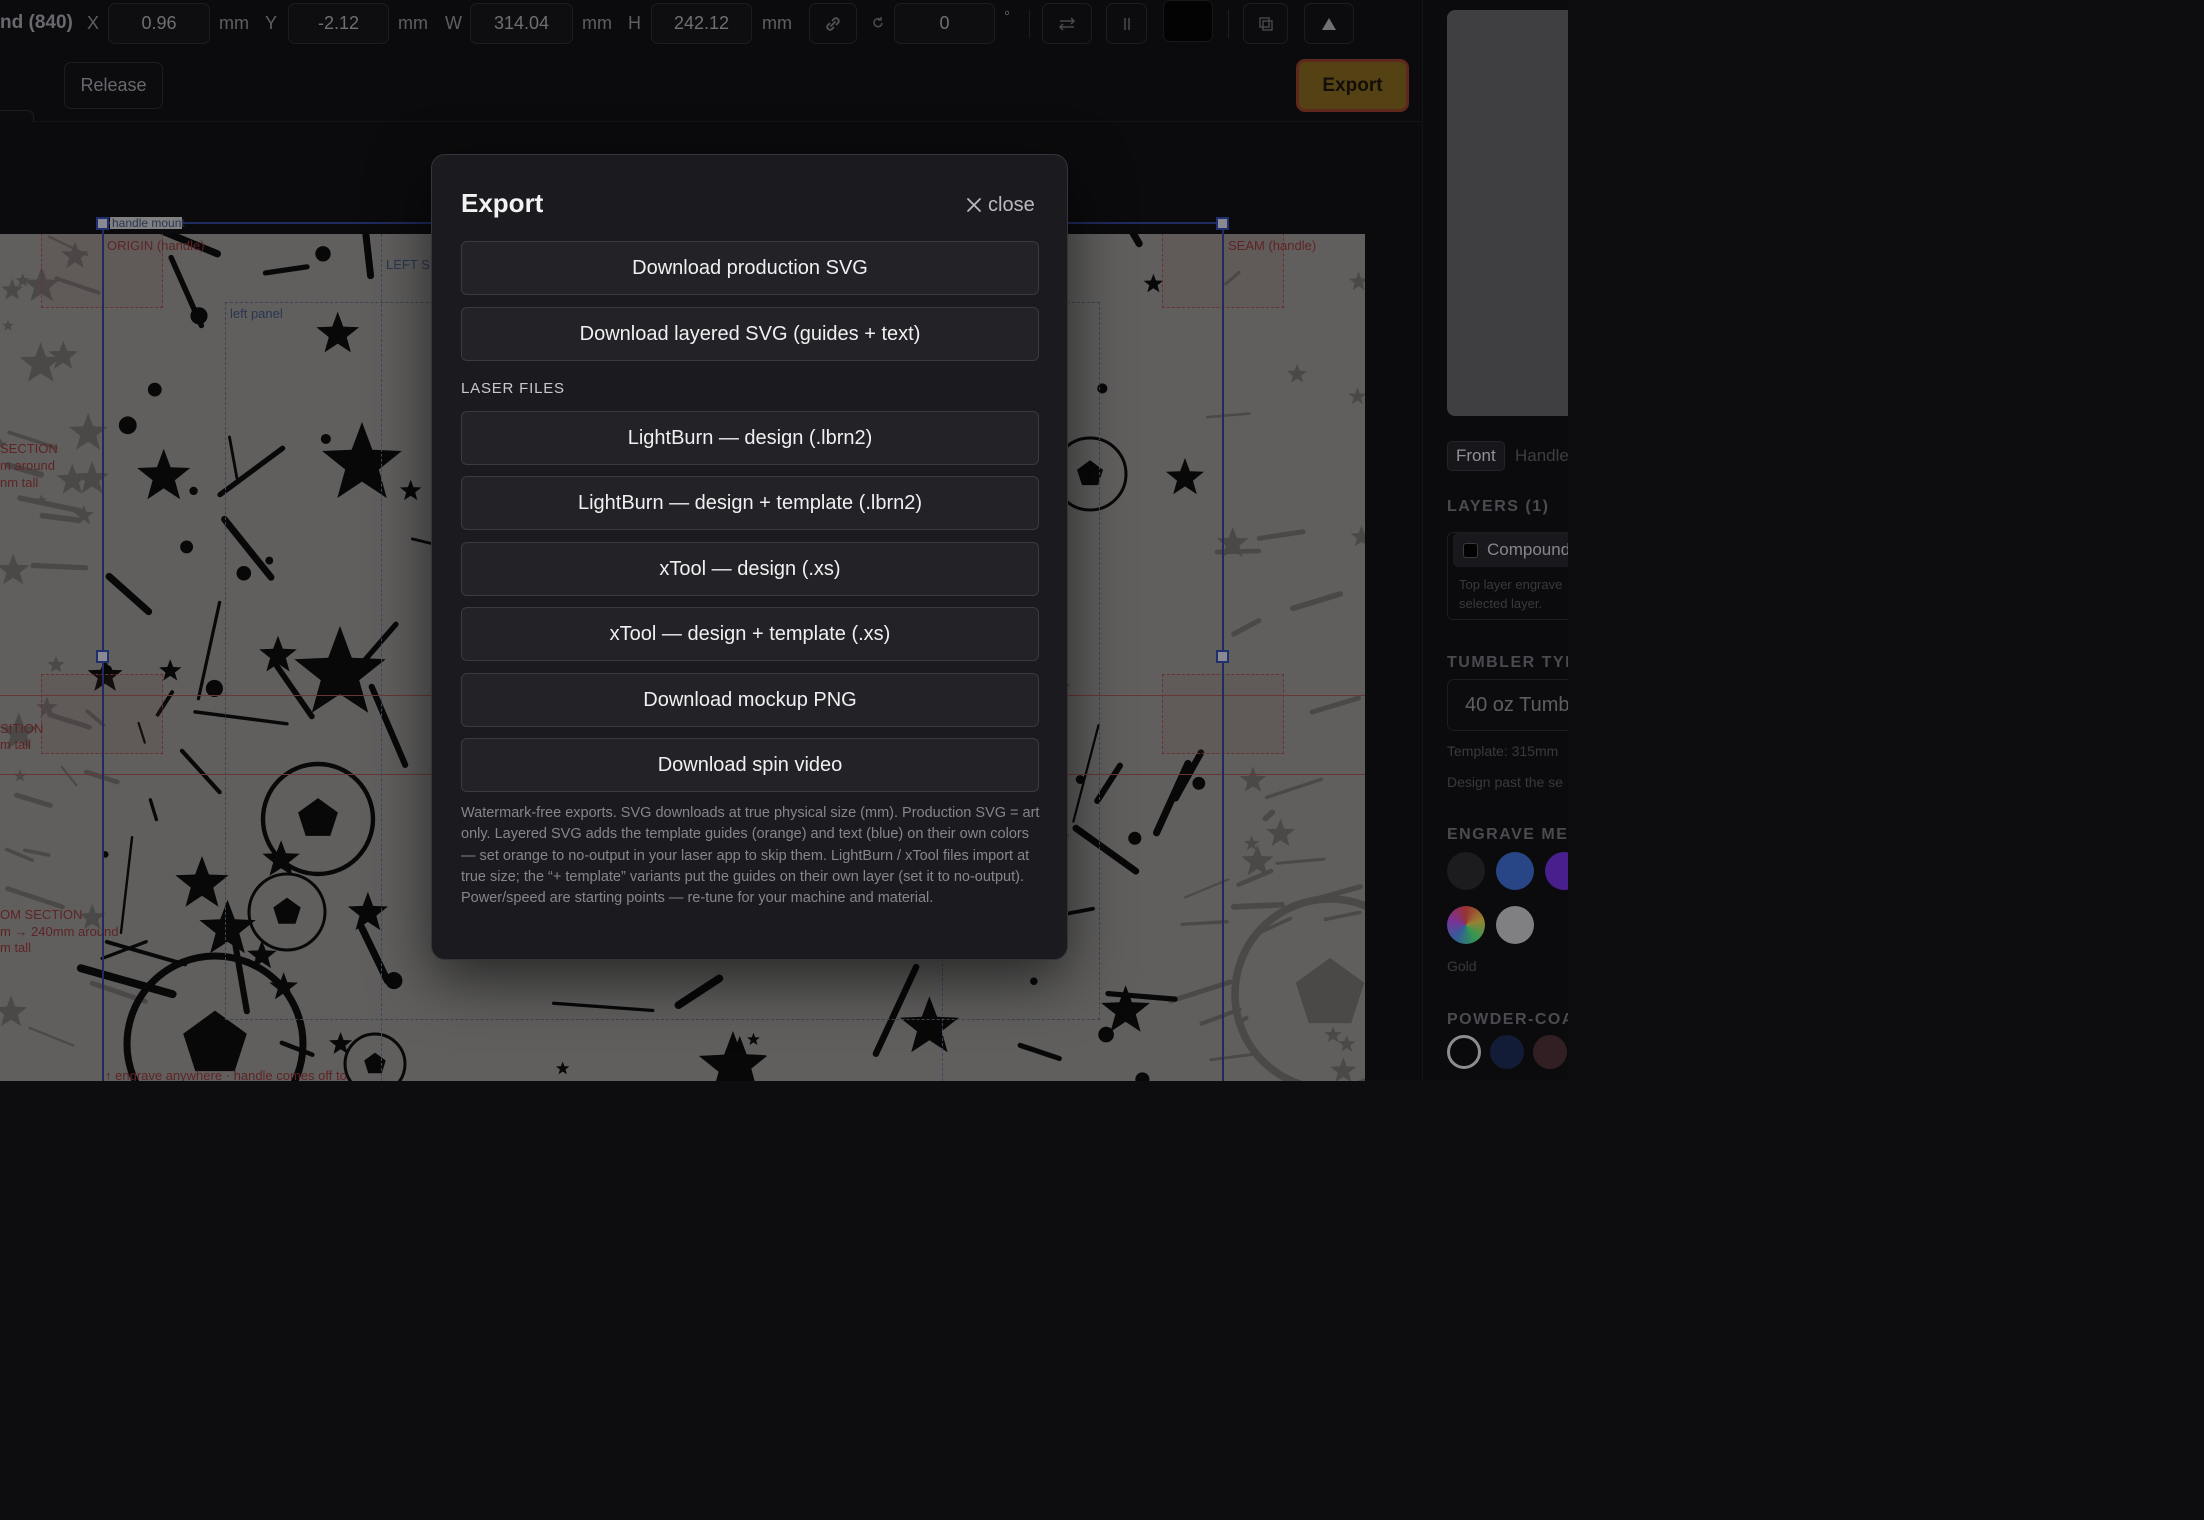 This screenshot has width=2204, height=1520. Describe the element at coordinates (750, 569) in the screenshot. I see `xtool-design-button: xTool — design (.xs)` at that location.